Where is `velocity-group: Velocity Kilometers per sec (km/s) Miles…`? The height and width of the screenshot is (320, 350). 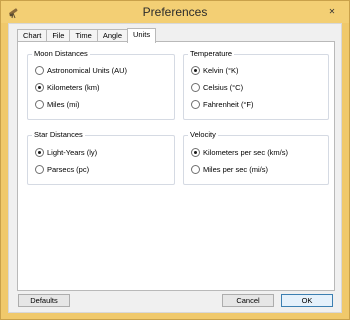
velocity-group: Velocity Kilometers per sec (km/s) Miles… is located at coordinates (256, 157).